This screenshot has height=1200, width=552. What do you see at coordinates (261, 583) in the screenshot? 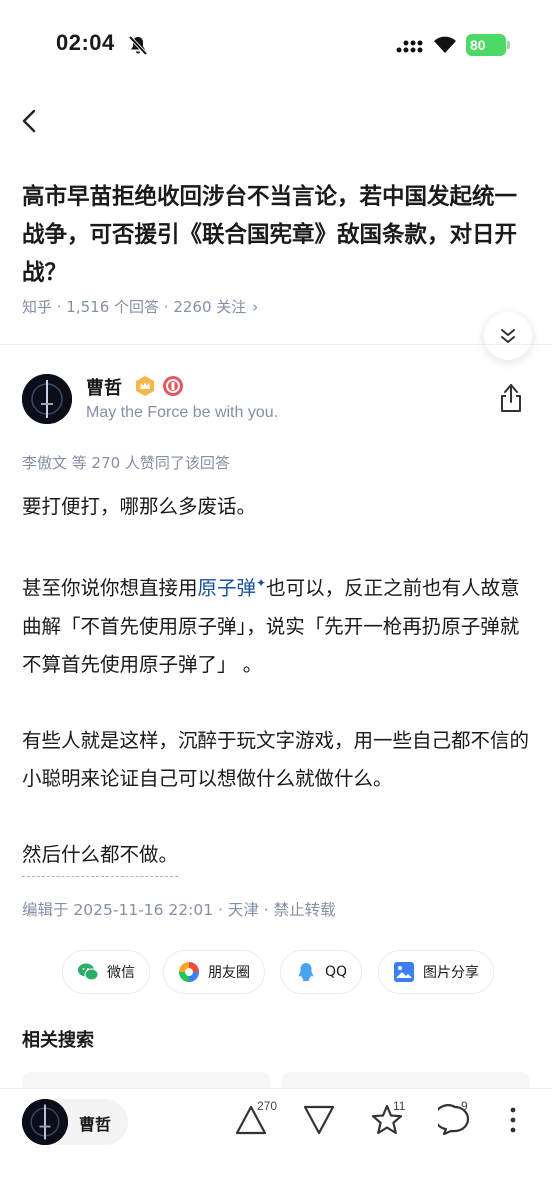
I see `sparkle-icon: ✦` at bounding box center [261, 583].